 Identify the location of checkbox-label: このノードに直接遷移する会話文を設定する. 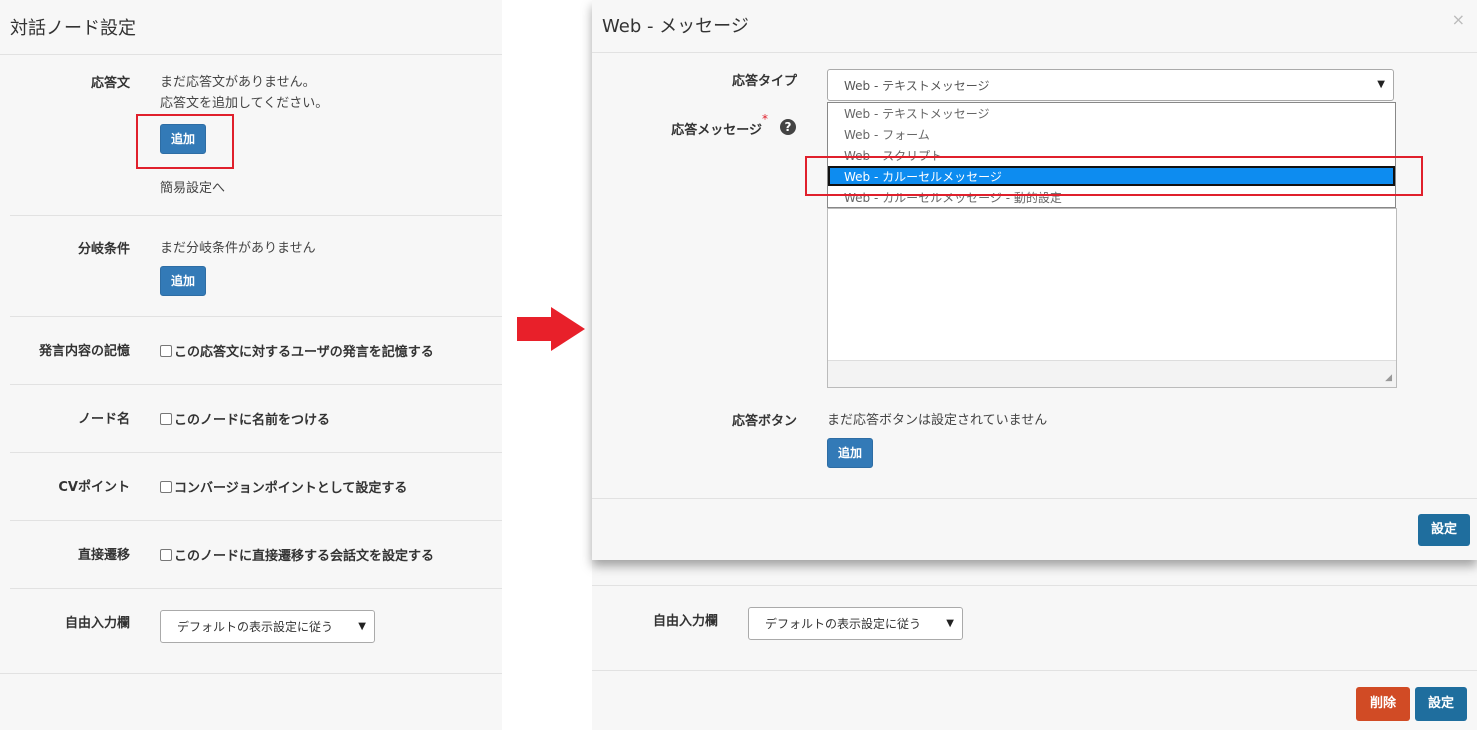
(304, 556).